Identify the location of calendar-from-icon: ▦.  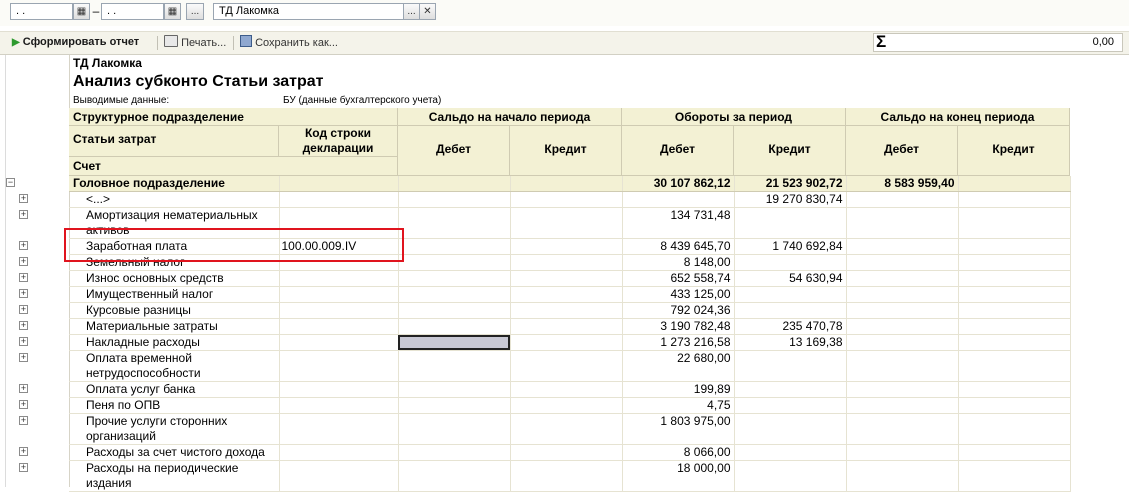
(81, 11).